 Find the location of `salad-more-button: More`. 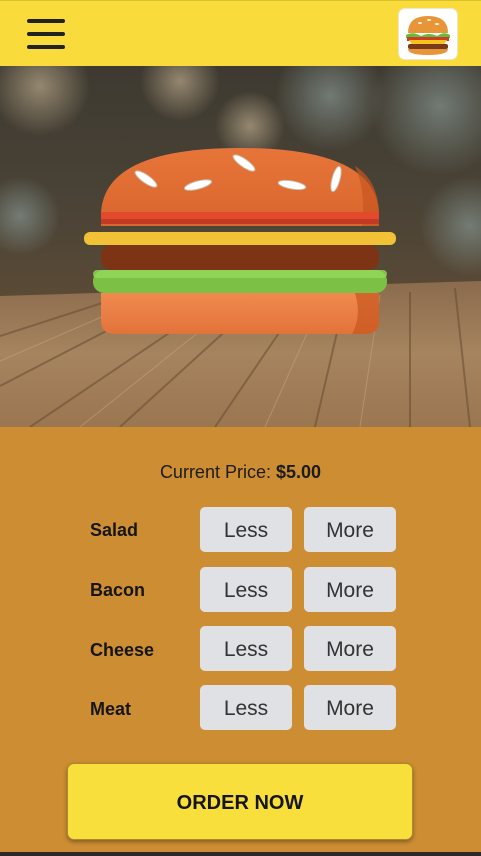

salad-more-button: More is located at coordinates (350, 529).